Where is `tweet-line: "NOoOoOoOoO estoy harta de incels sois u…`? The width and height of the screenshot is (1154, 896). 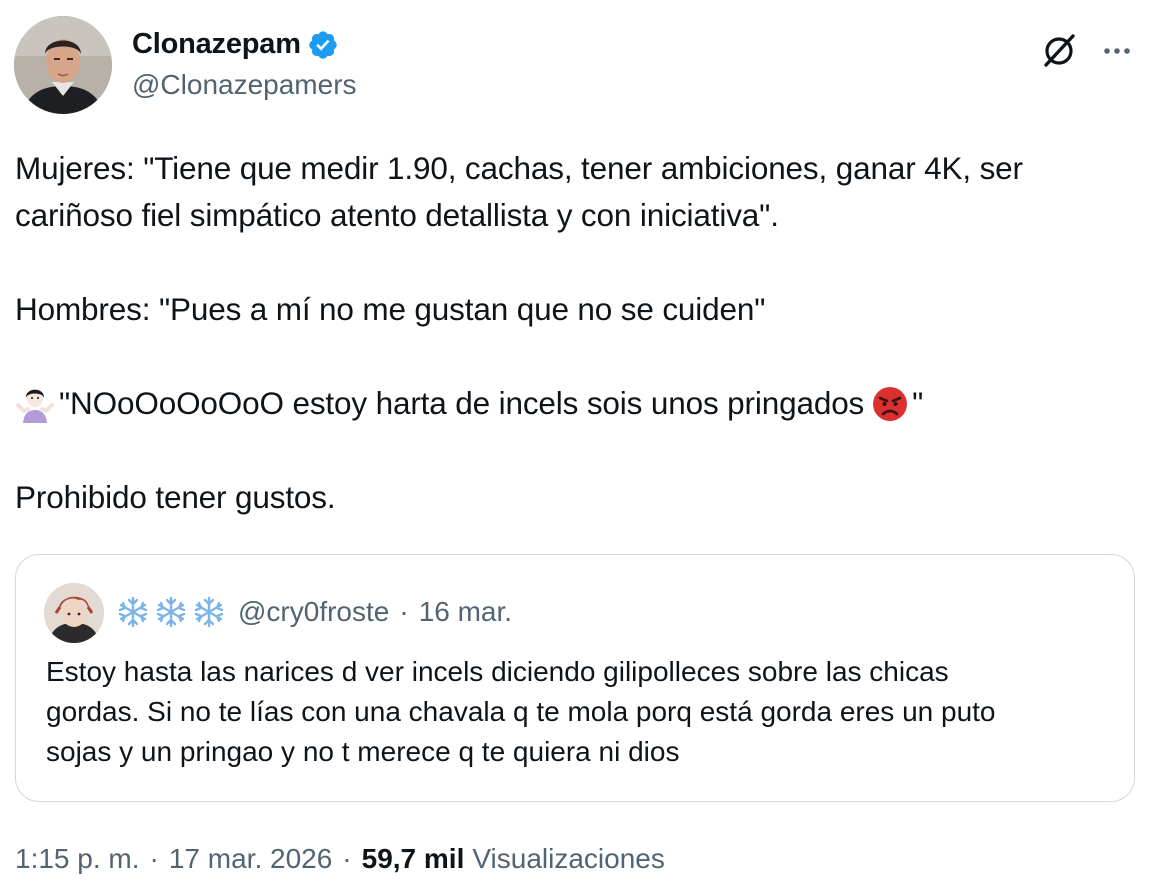
tweet-line: "NOoOoOoOoO estoy harta de incels sois u… is located at coordinates (579, 403).